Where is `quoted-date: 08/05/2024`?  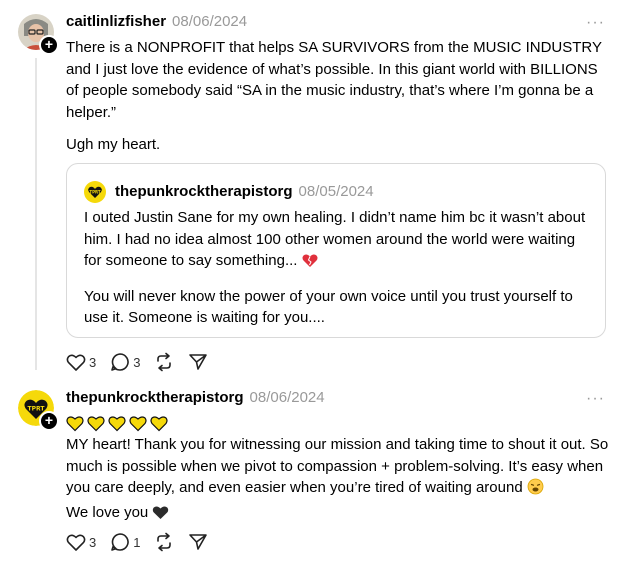 quoted-date: 08/05/2024 is located at coordinates (336, 191).